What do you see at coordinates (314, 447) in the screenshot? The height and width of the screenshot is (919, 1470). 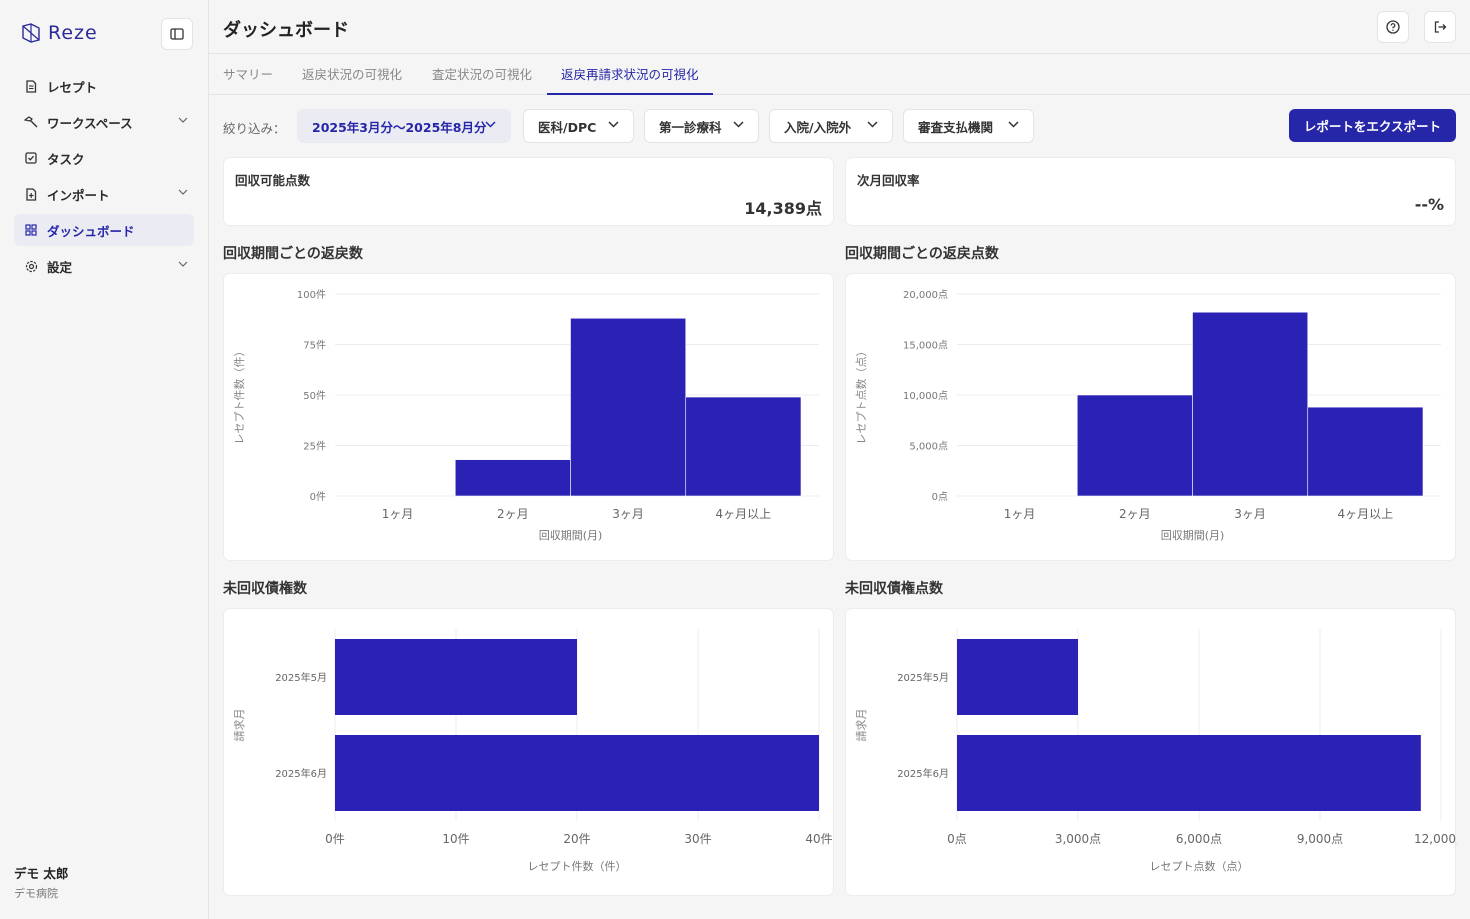 I see `y-tick-label: 25件` at bounding box center [314, 447].